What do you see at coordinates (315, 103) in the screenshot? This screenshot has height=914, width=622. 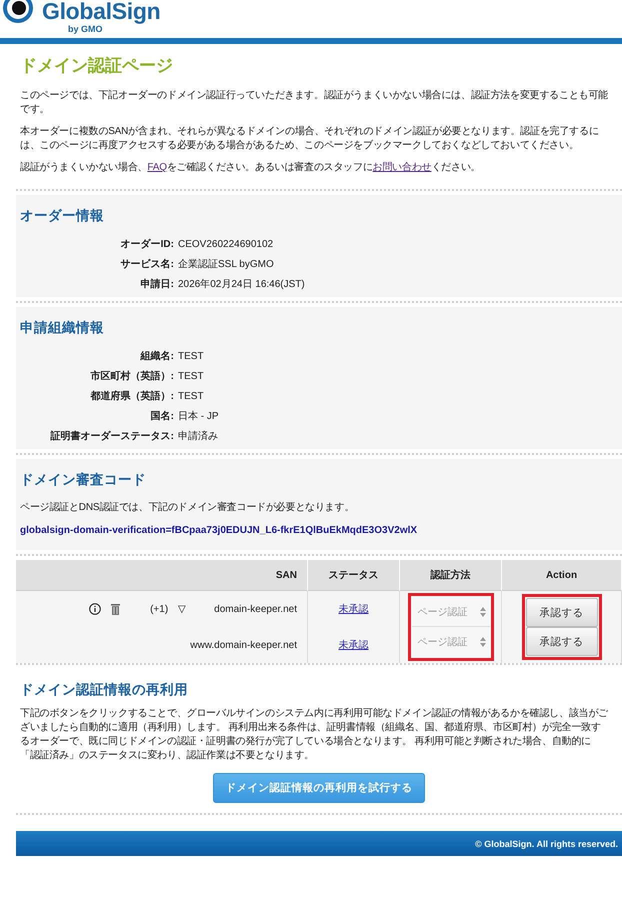 I see `intro-paragraph: このページでは、下記オーダーのドメイン認証行っていただきます。認証がうまくいかない場合には、認証方法を変更することも可能です。` at bounding box center [315, 103].